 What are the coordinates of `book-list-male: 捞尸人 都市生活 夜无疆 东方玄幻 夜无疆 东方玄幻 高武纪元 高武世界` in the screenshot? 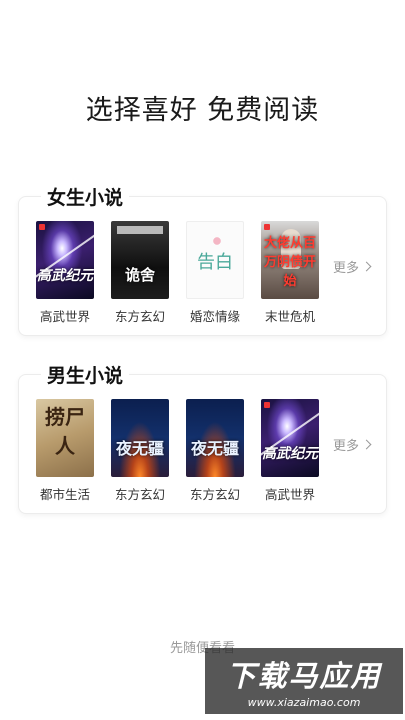 It's located at (177, 451).